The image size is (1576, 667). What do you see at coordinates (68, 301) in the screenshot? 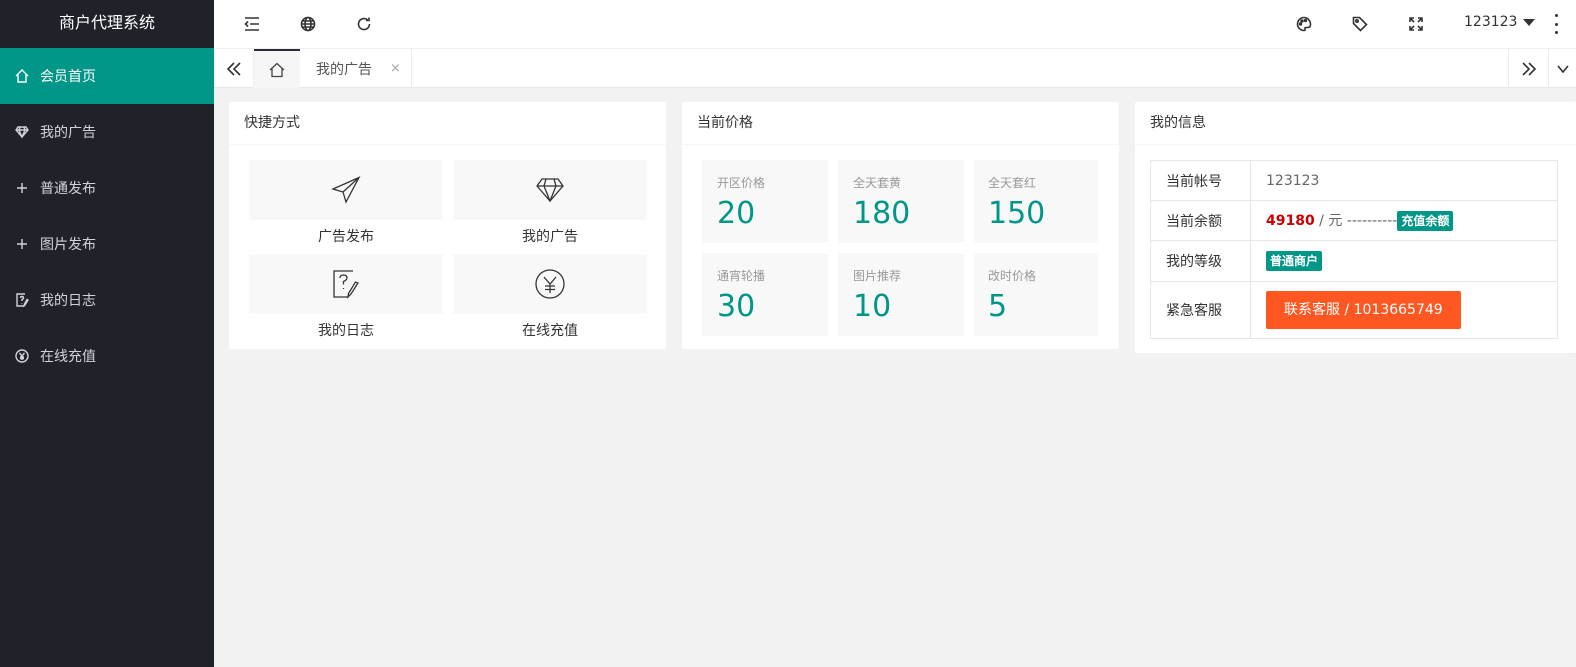
I see `sidebar-item-label: 我的日志` at bounding box center [68, 301].